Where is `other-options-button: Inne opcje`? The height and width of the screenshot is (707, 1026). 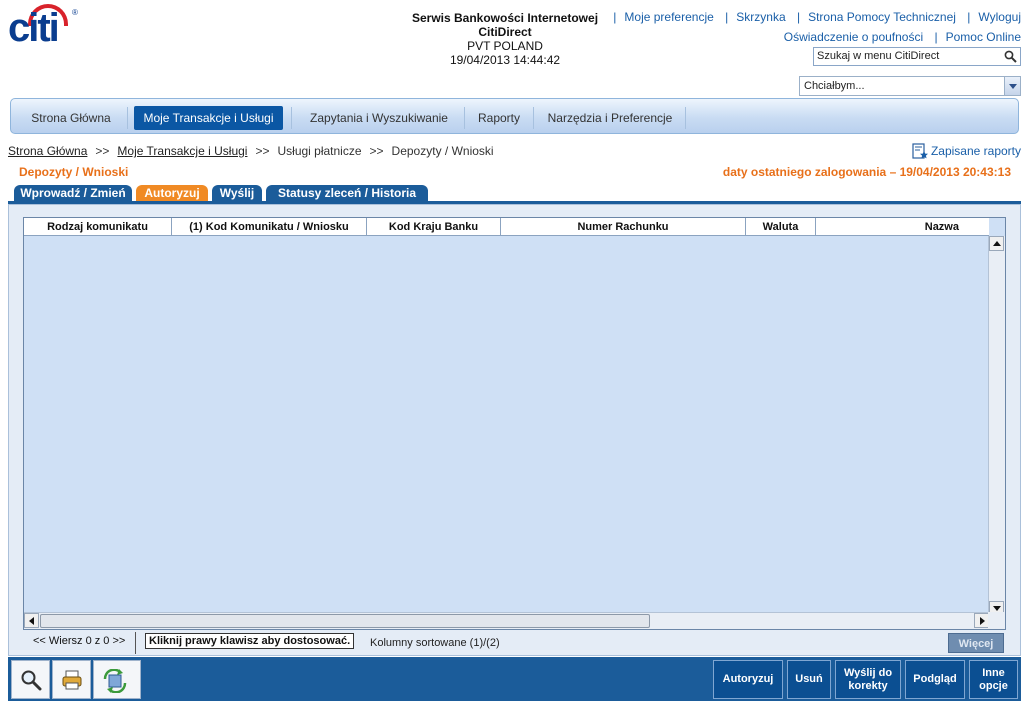 other-options-button: Inne opcje is located at coordinates (993, 679).